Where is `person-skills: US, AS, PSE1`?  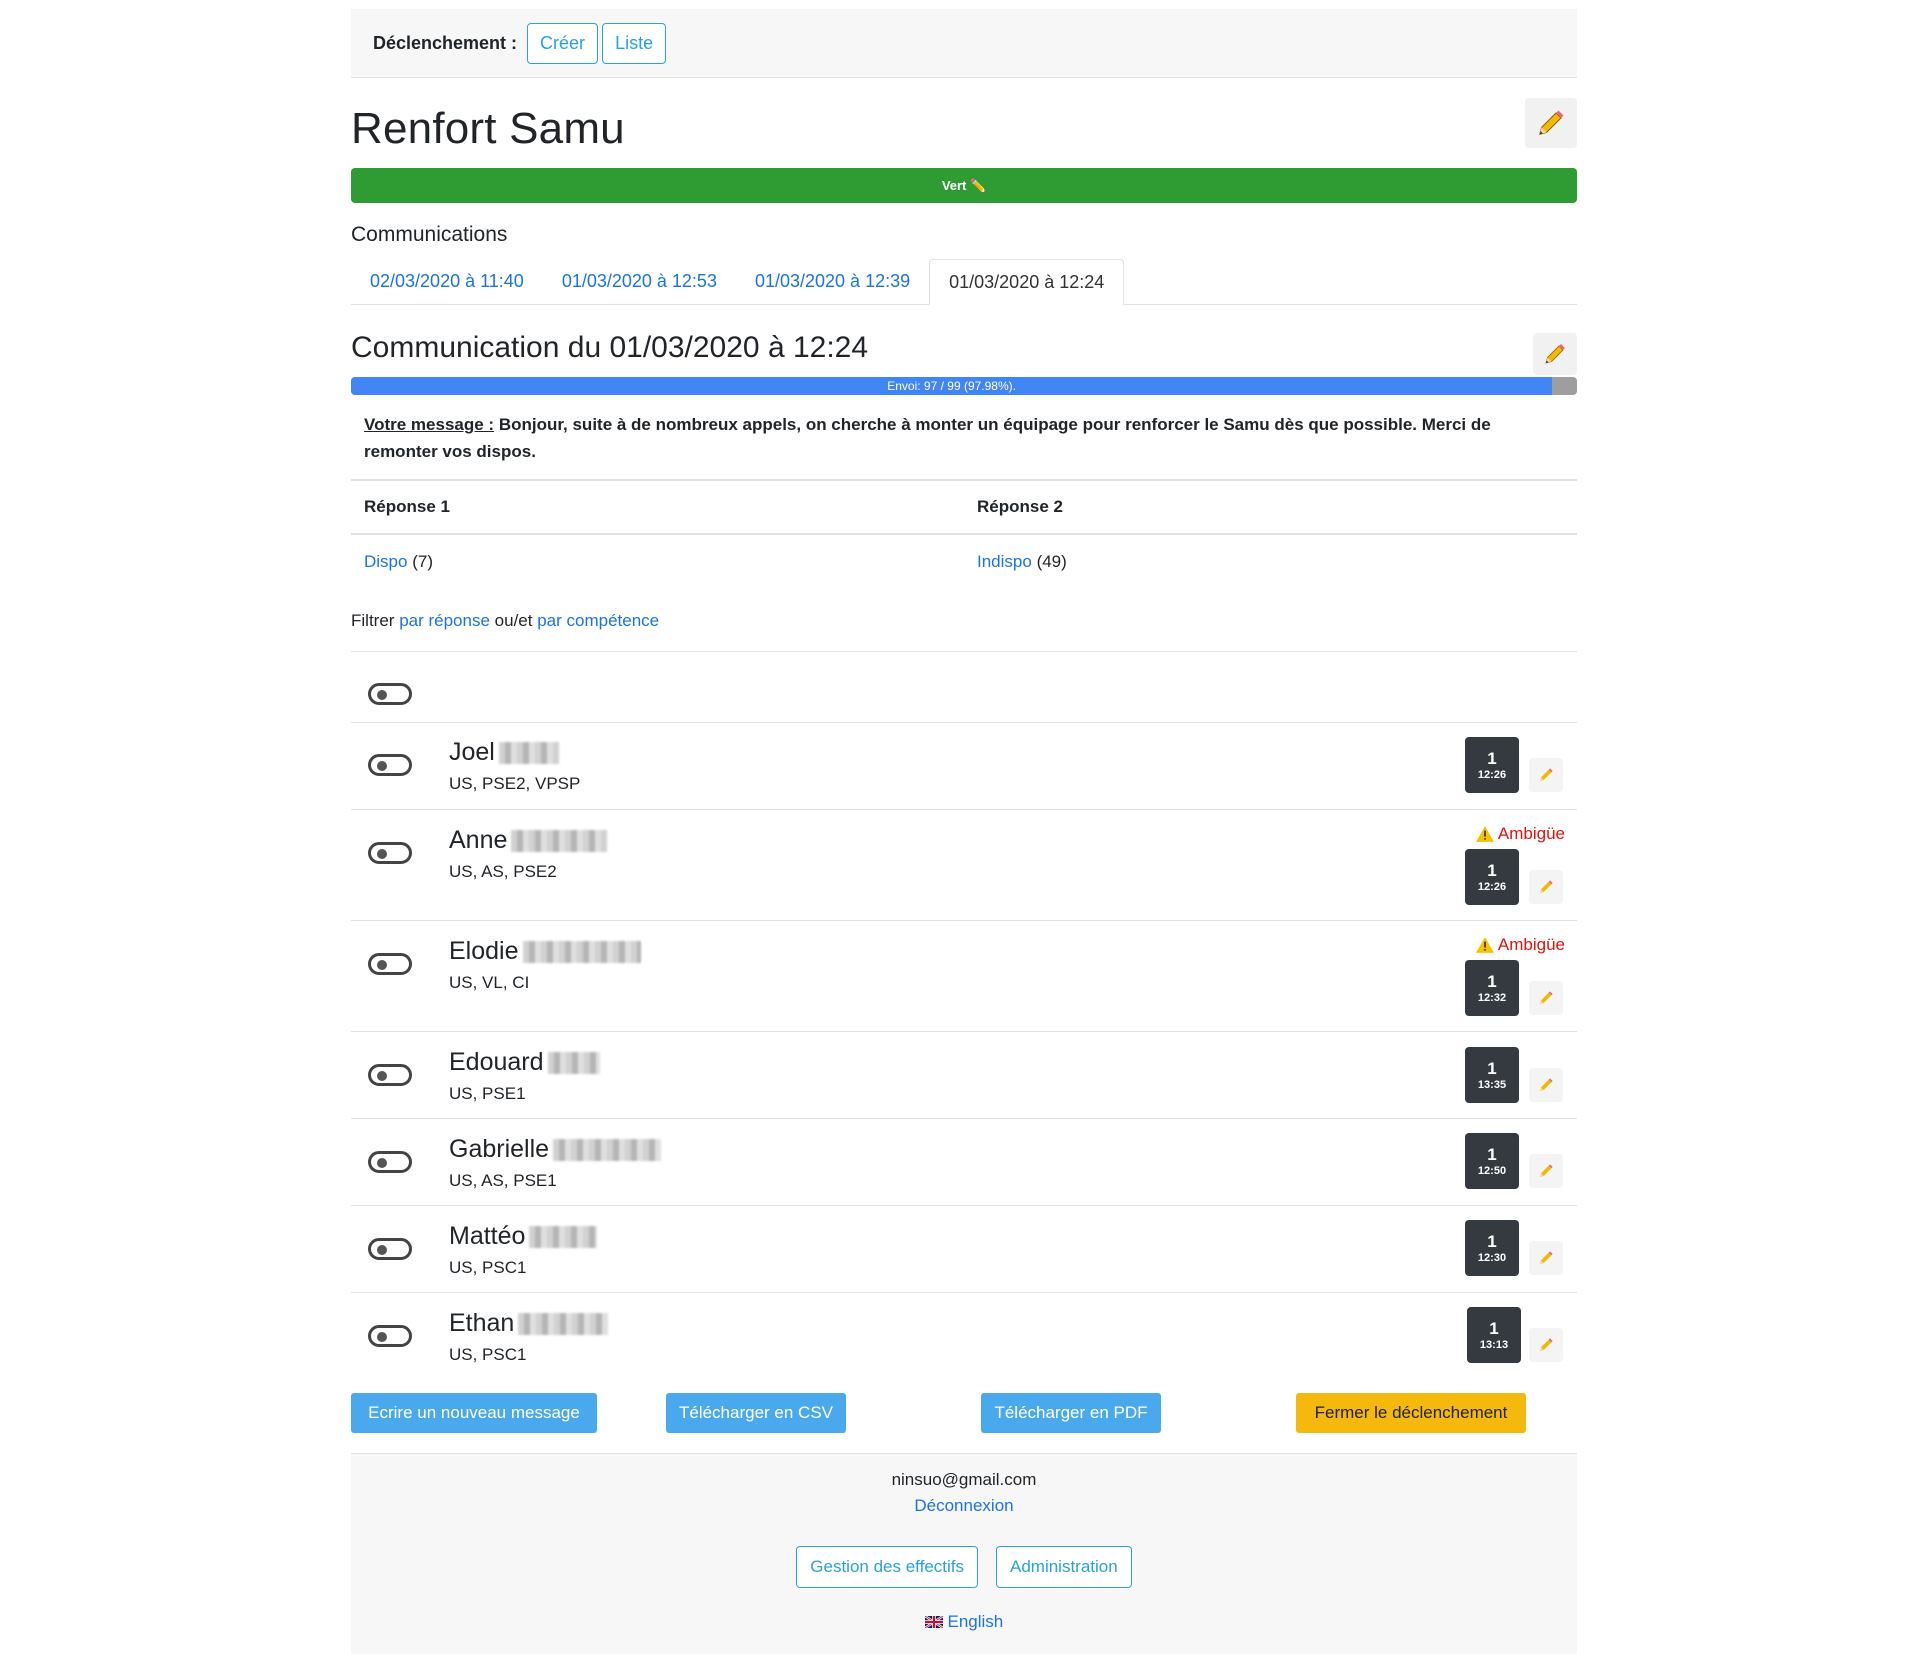 person-skills: US, AS, PSE1 is located at coordinates (503, 1180).